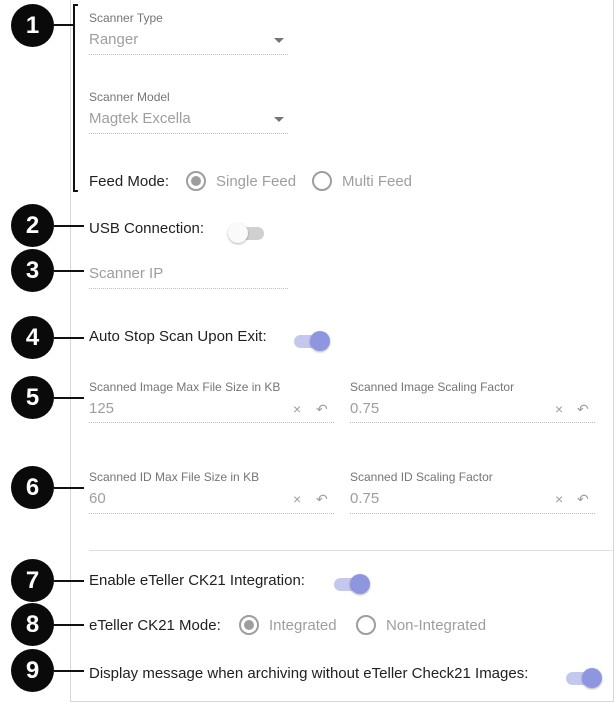  What do you see at coordinates (472, 422) in the screenshot?
I see `image-scaling-underline` at bounding box center [472, 422].